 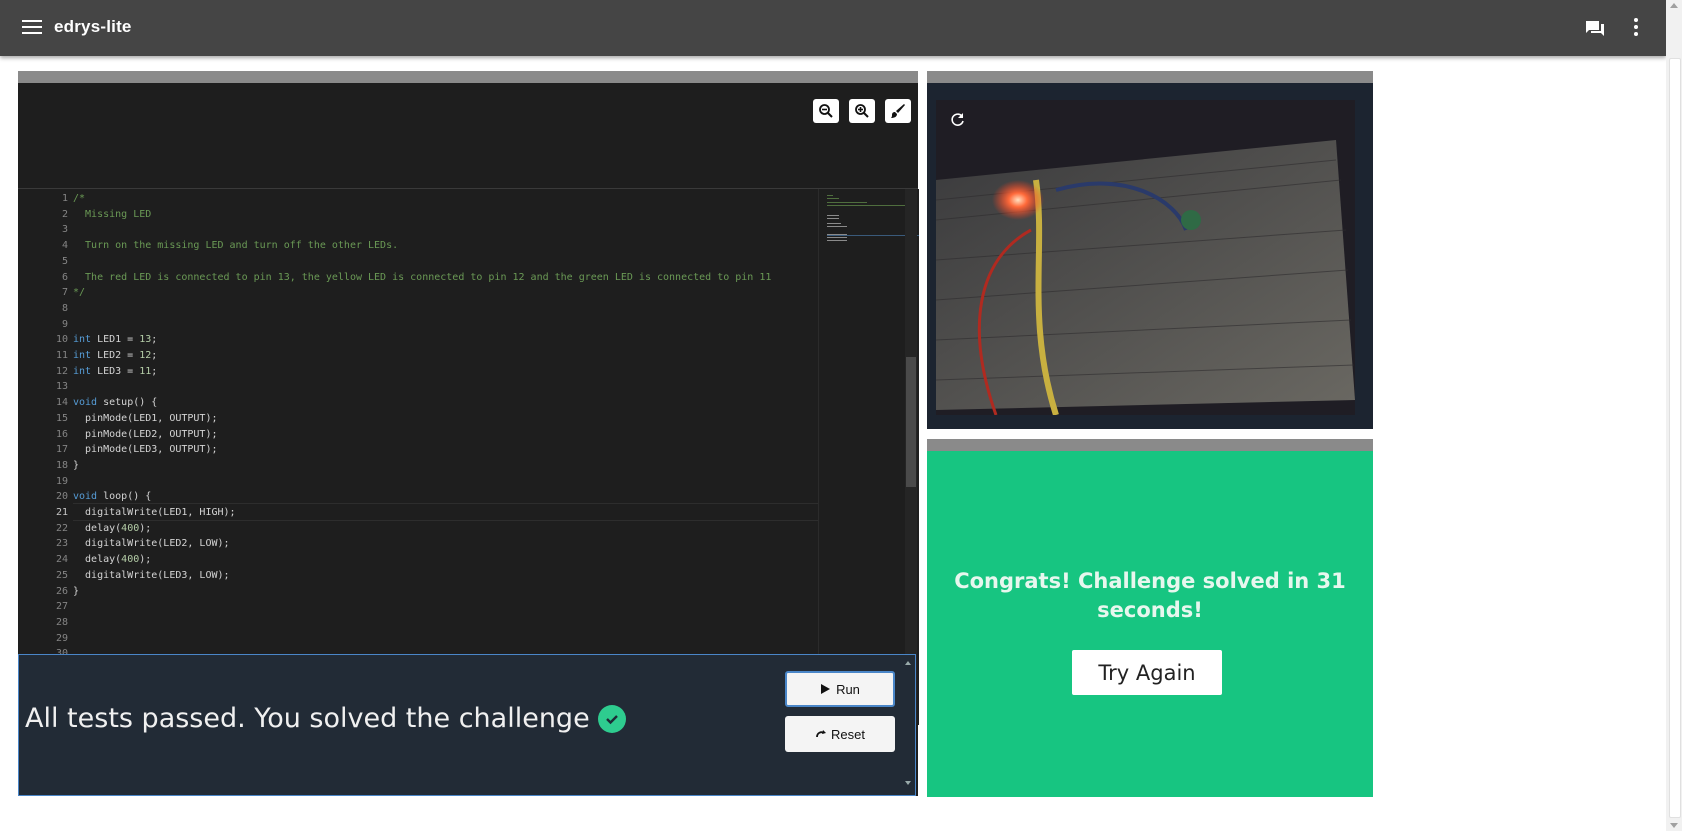 I want to click on code-line: 18}, so click(x=418, y=466).